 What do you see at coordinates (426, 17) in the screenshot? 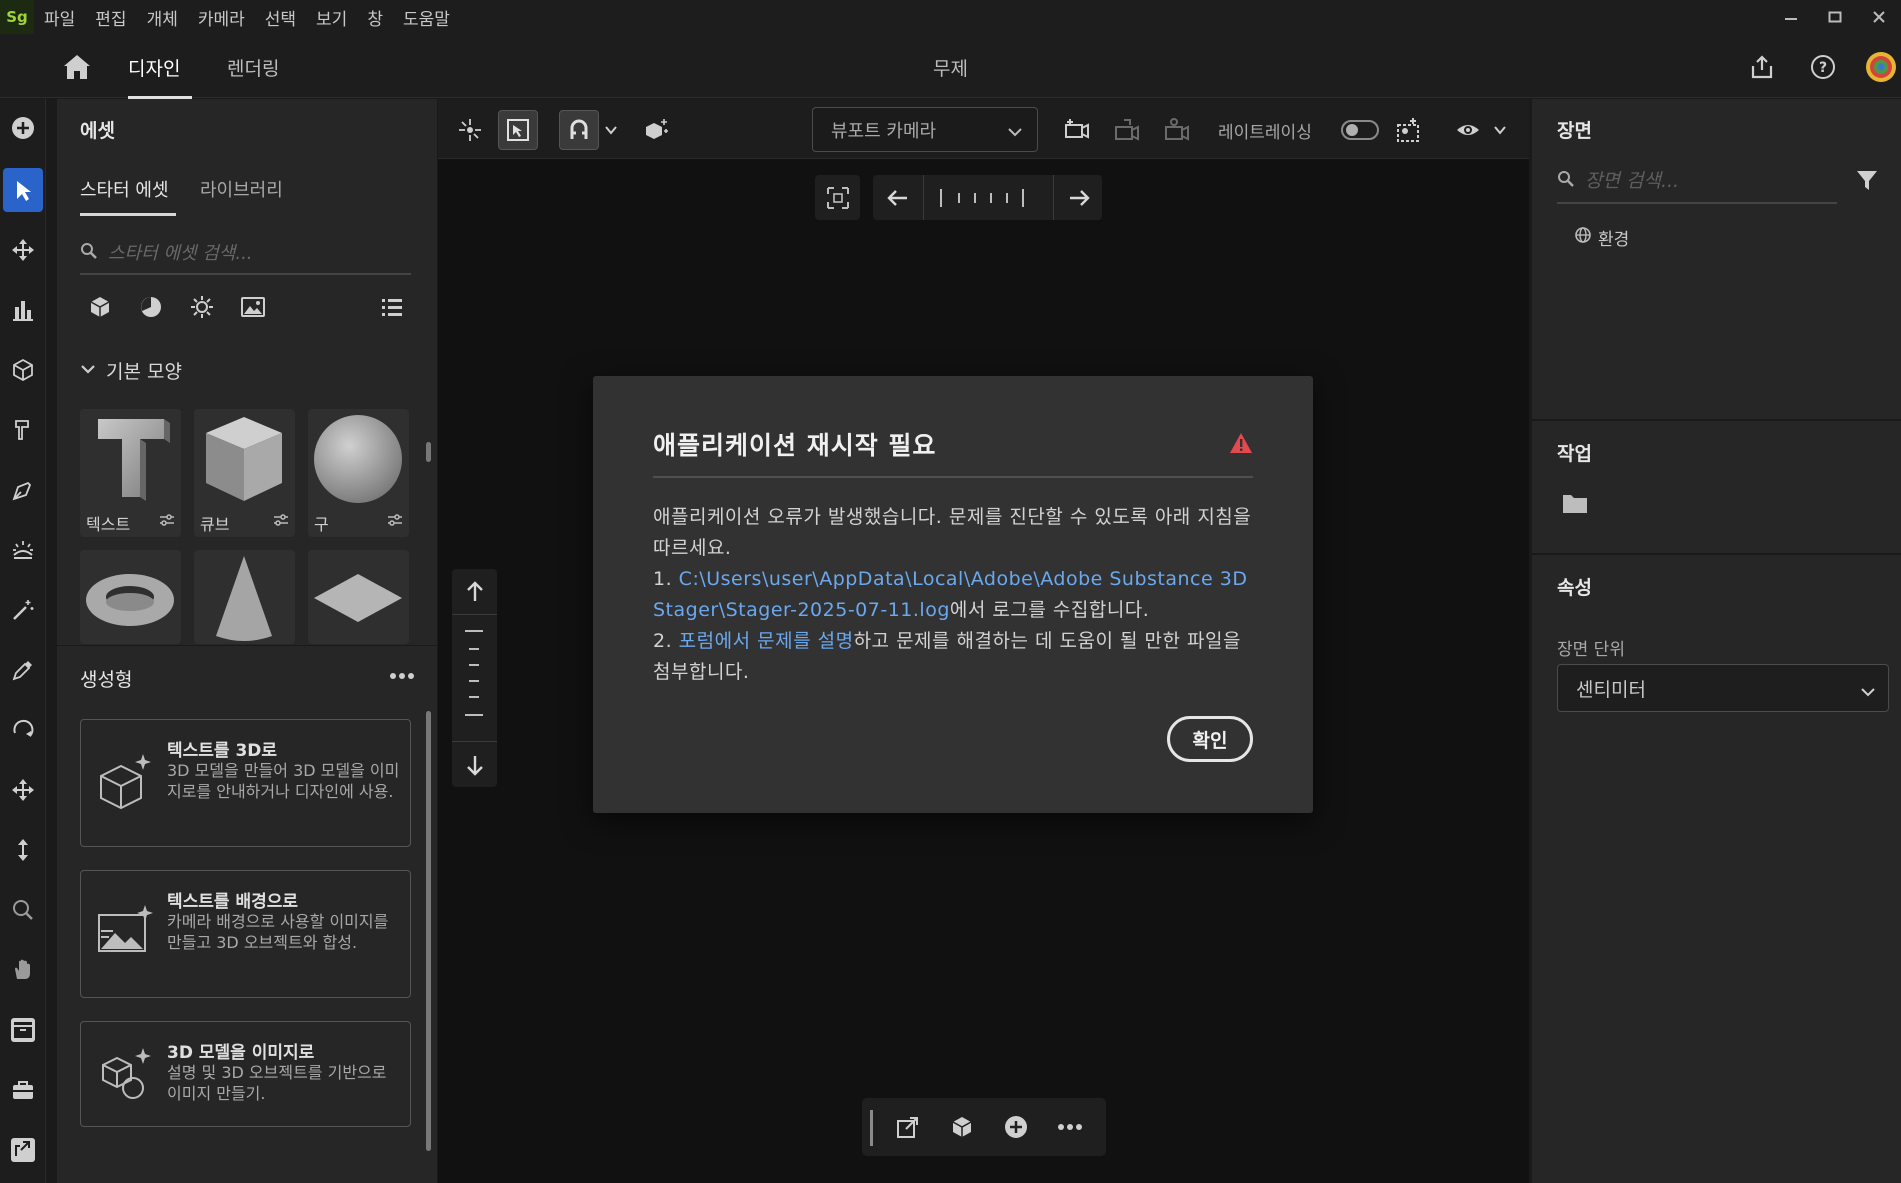
I see `menu-help: 도움말` at bounding box center [426, 17].